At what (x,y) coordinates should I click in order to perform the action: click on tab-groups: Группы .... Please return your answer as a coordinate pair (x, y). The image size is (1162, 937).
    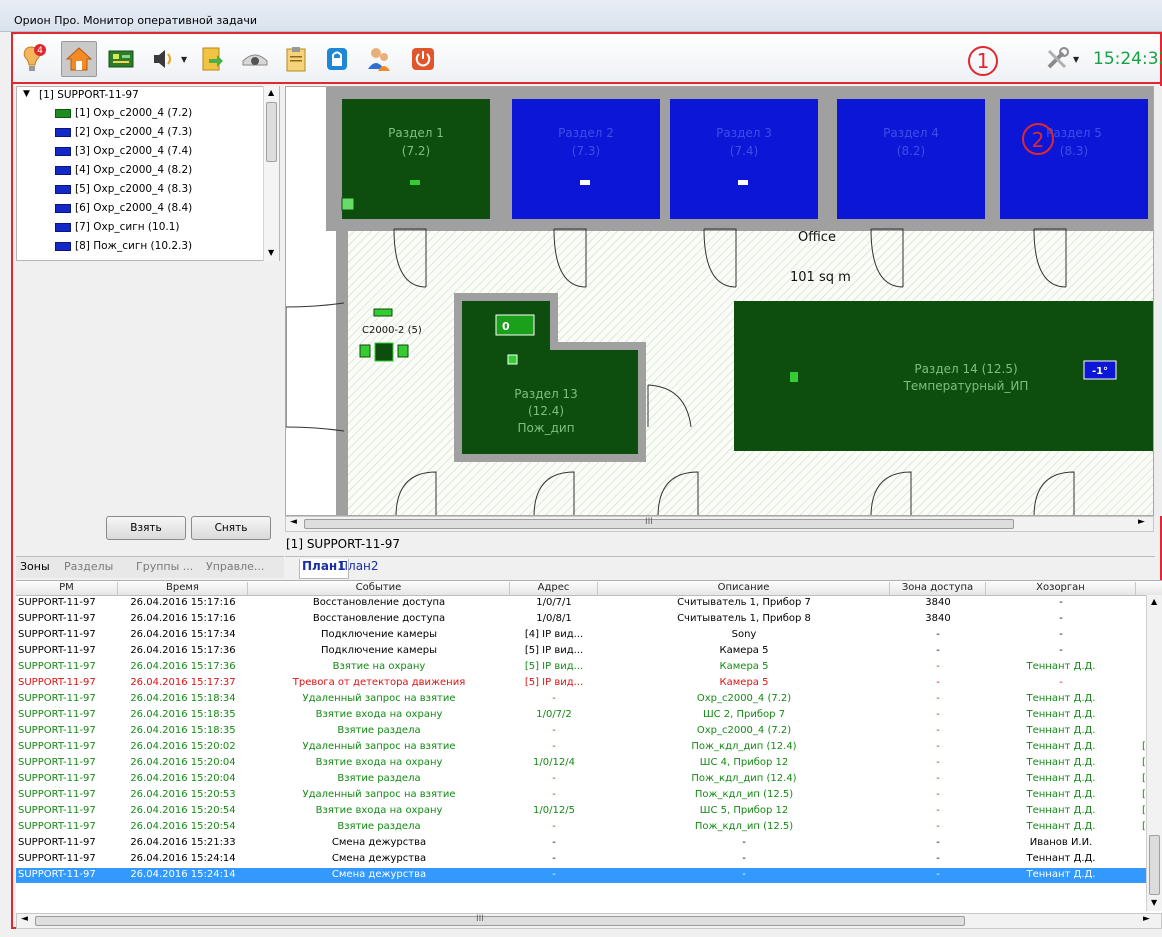
    Looking at the image, I should click on (164, 566).